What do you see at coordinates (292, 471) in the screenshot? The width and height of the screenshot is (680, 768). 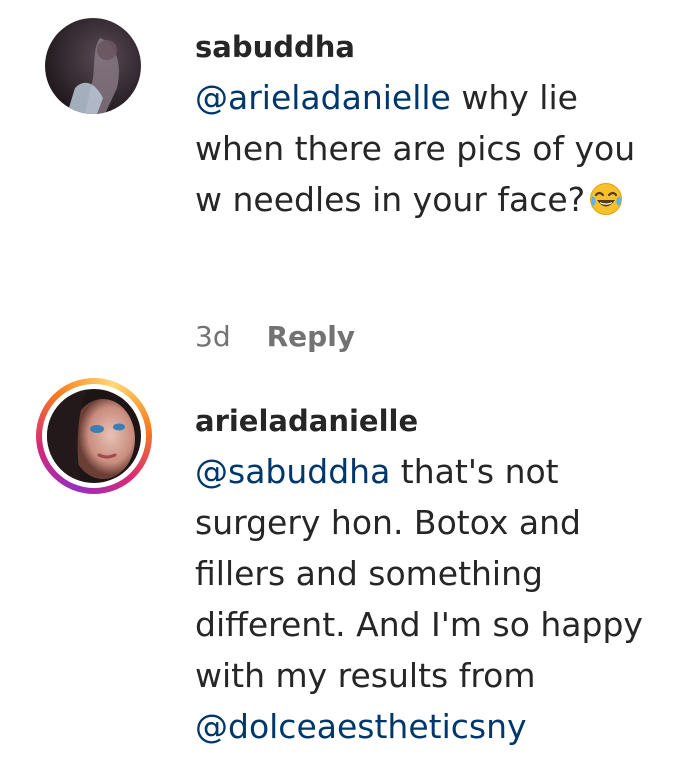 I see `mention-link: @sabuddha` at bounding box center [292, 471].